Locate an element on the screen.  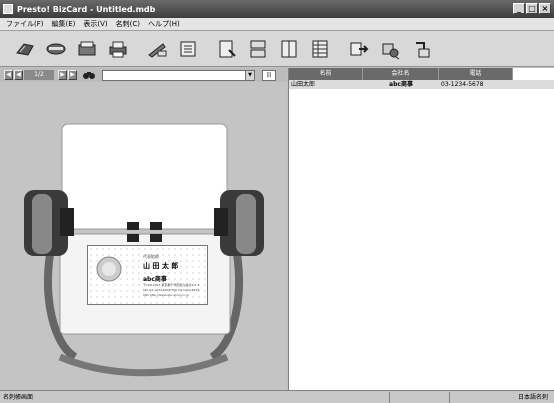
status-language: 日本語名刺 is located at coordinates (532, 397).